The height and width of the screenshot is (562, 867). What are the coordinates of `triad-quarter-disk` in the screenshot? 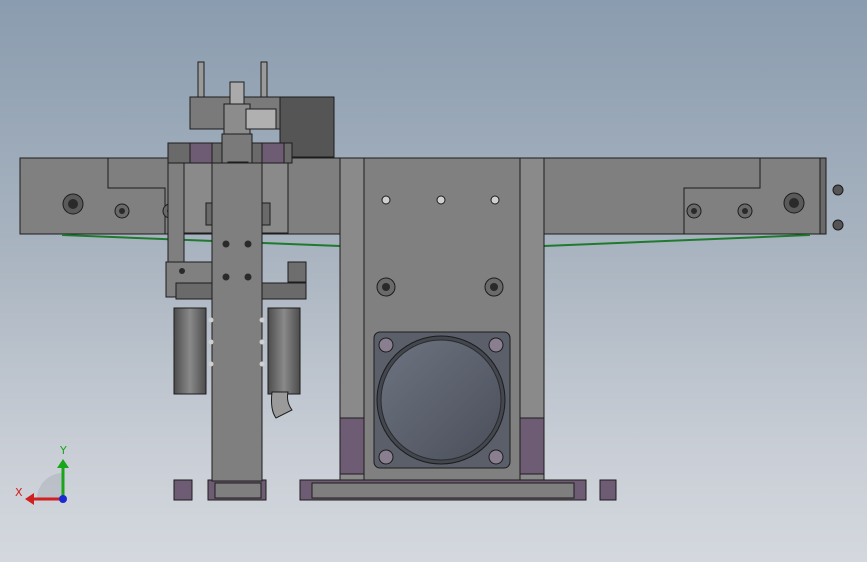 It's located at (50, 486).